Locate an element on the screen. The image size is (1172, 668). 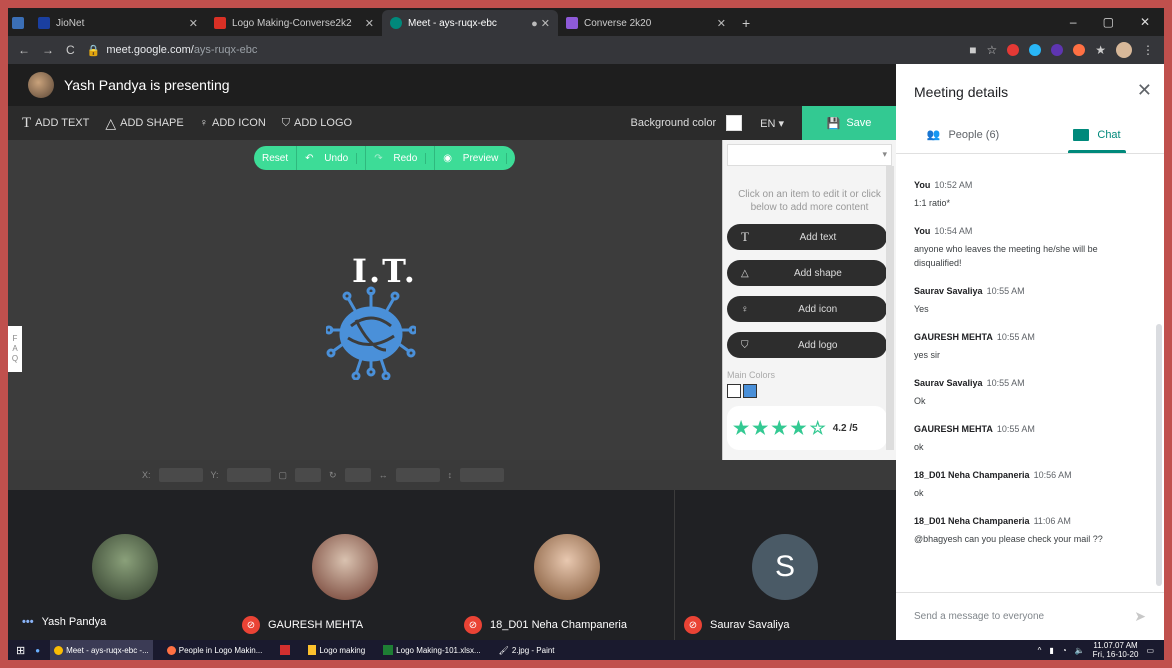
star-outline-icon: ☆ is located at coordinates (818, 428).